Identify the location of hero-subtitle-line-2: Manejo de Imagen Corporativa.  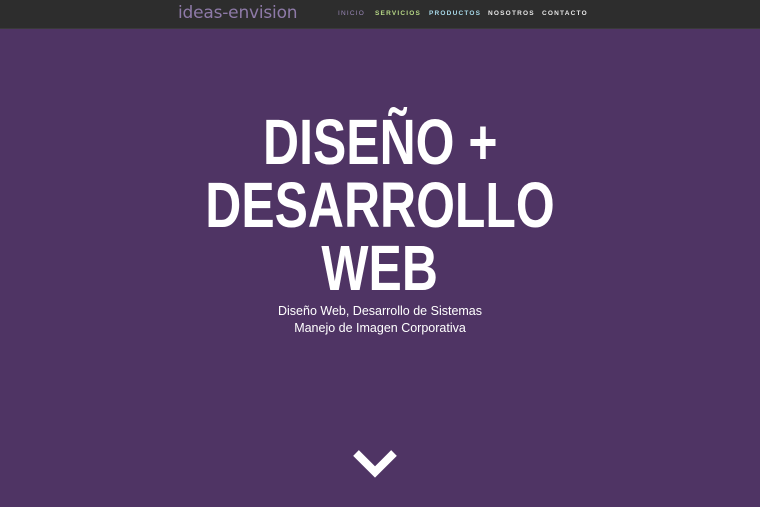
(380, 328).